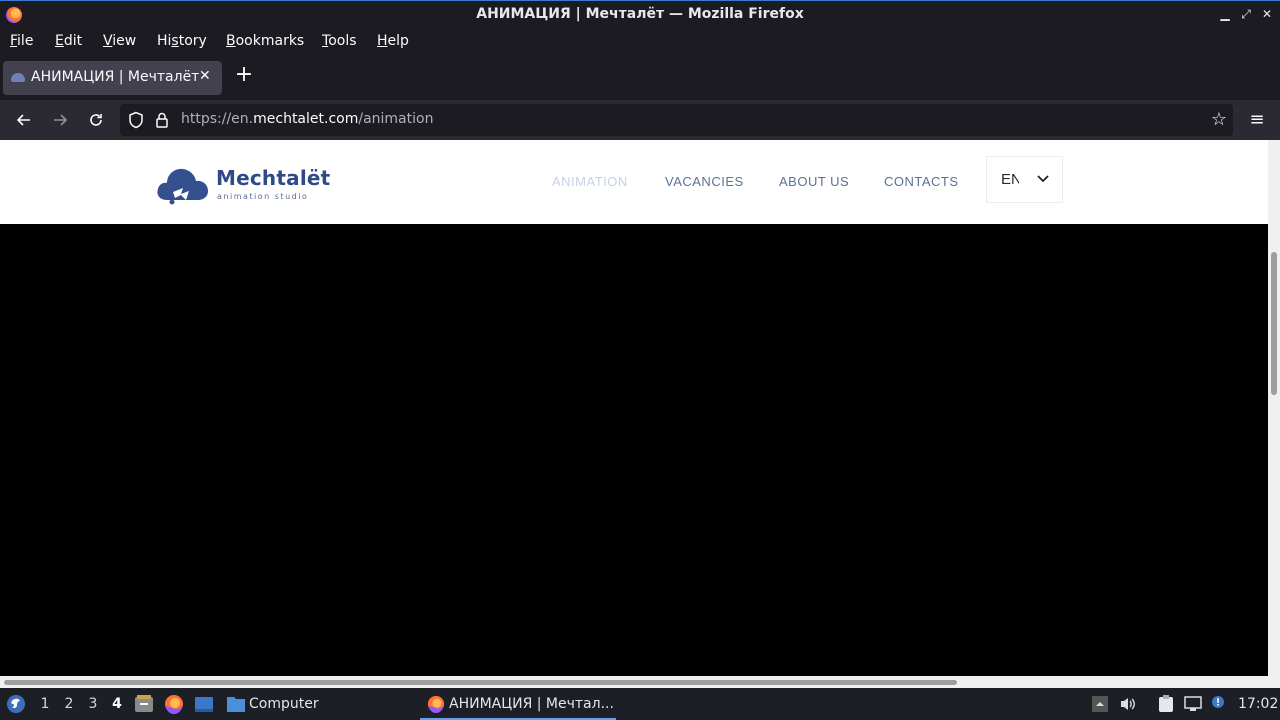  What do you see at coordinates (1258, 704) in the screenshot?
I see `taskbar-clock: 17:02` at bounding box center [1258, 704].